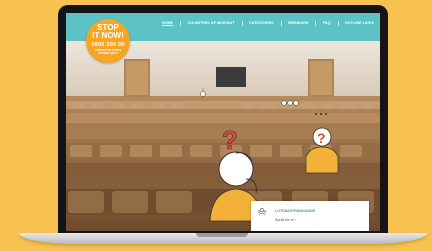 This screenshot has width=432, height=251. What do you see at coordinates (108, 35) in the screenshot?
I see `logo-line-2: IT NOW!` at bounding box center [108, 35].